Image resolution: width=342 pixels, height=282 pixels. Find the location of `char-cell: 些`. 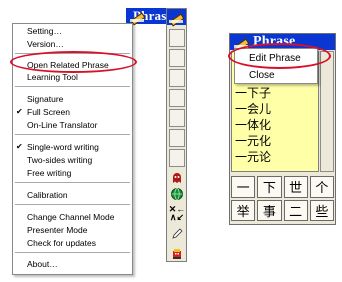

char-cell: 些 is located at coordinates (321, 210).